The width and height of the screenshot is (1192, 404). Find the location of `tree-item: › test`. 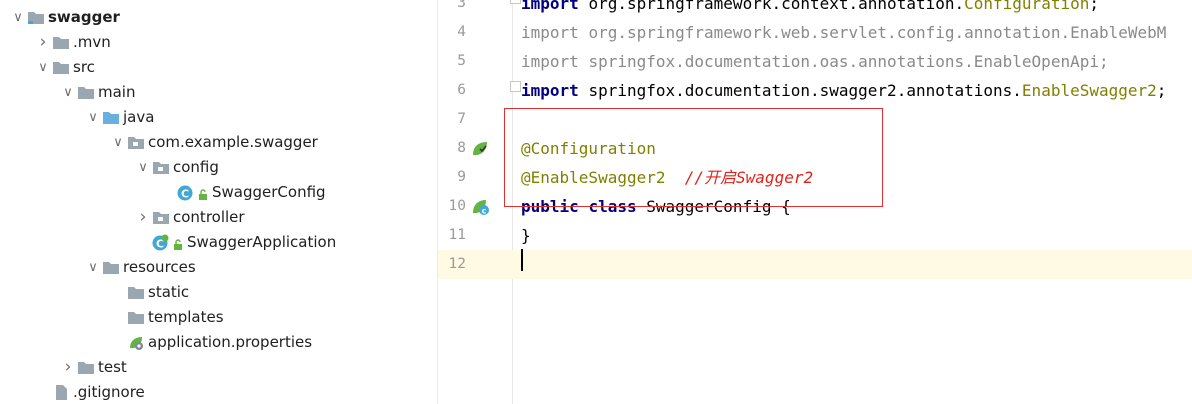

tree-item: › test is located at coordinates (218, 367).